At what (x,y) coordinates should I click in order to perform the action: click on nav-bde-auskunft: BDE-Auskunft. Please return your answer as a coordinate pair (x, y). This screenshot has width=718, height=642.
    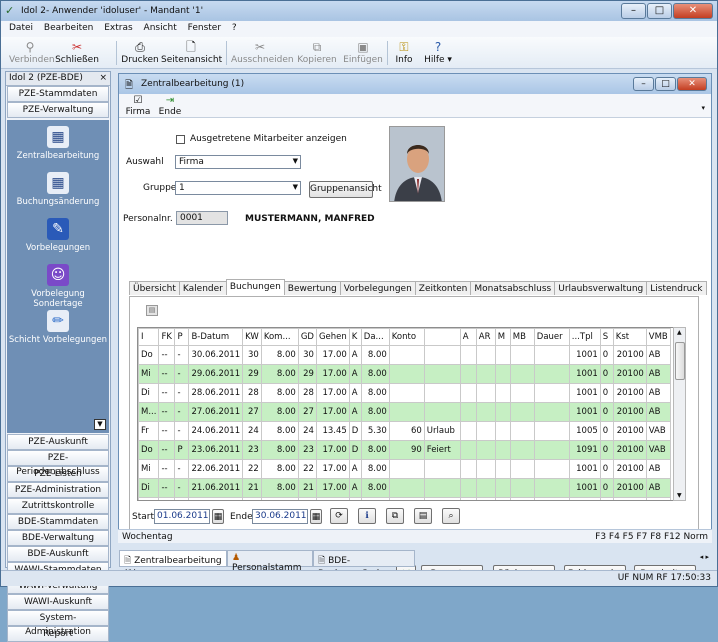
    Looking at the image, I should click on (58, 554).